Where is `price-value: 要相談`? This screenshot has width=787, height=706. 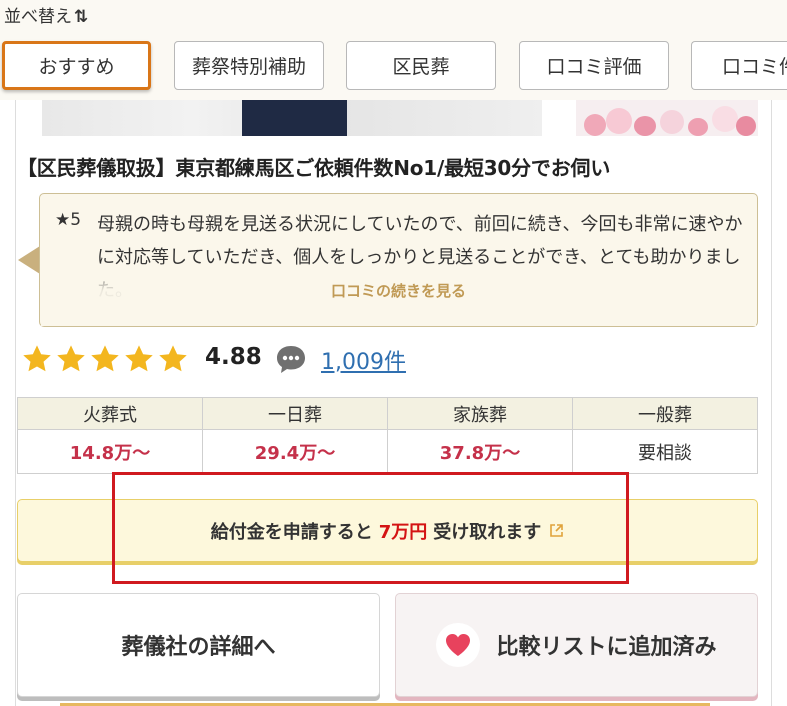 price-value: 要相談 is located at coordinates (665, 451).